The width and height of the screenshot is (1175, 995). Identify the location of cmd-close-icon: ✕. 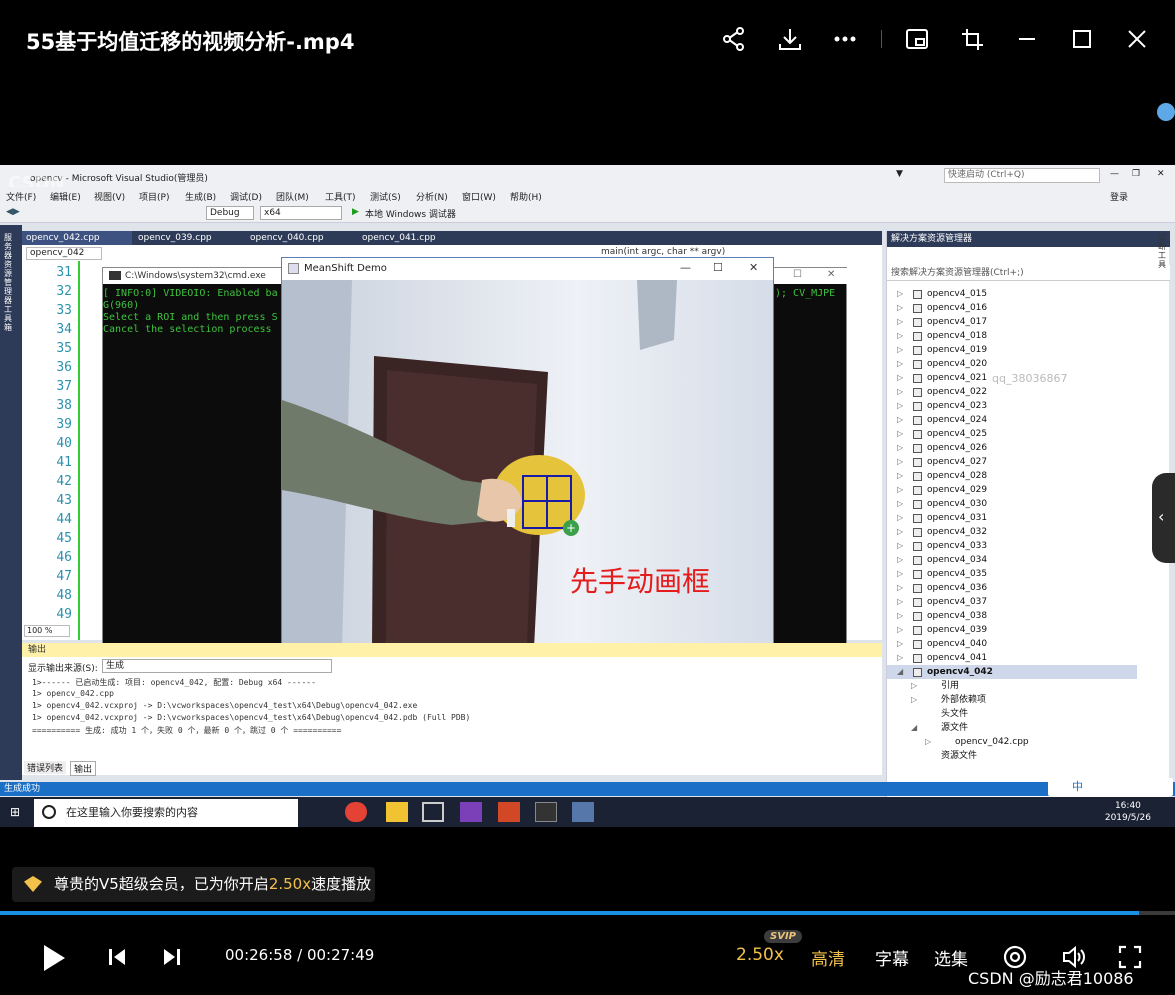
(831, 274).